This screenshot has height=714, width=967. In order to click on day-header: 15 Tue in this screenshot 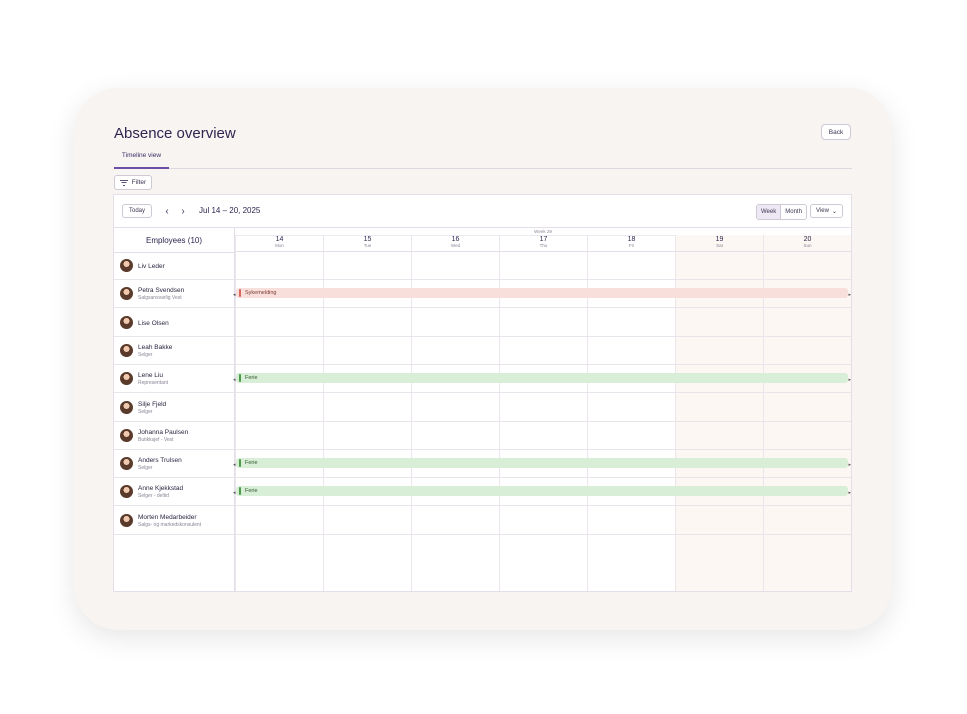, I will do `click(367, 243)`.